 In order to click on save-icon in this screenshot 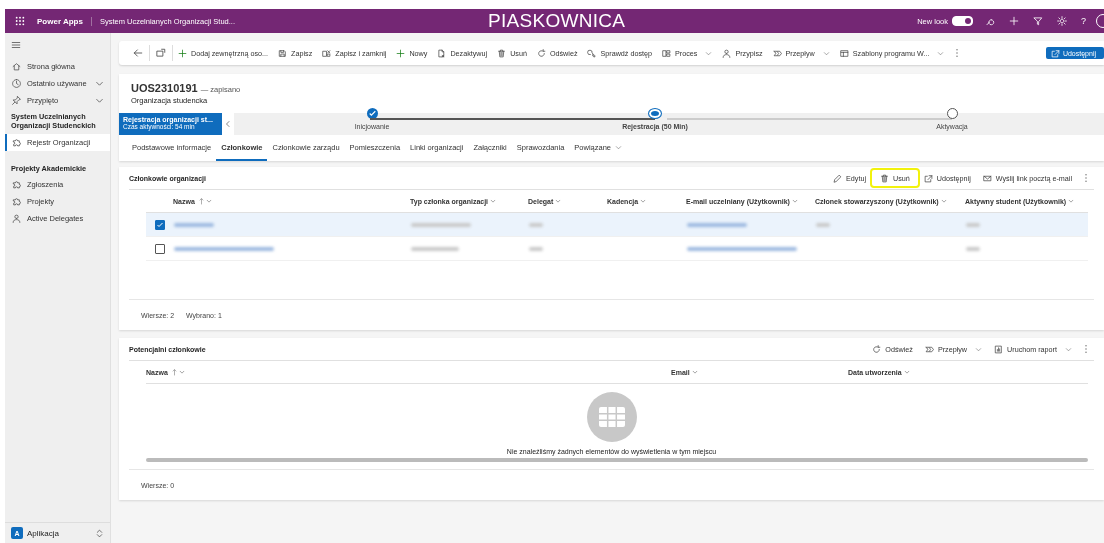, I will do `click(283, 53)`.